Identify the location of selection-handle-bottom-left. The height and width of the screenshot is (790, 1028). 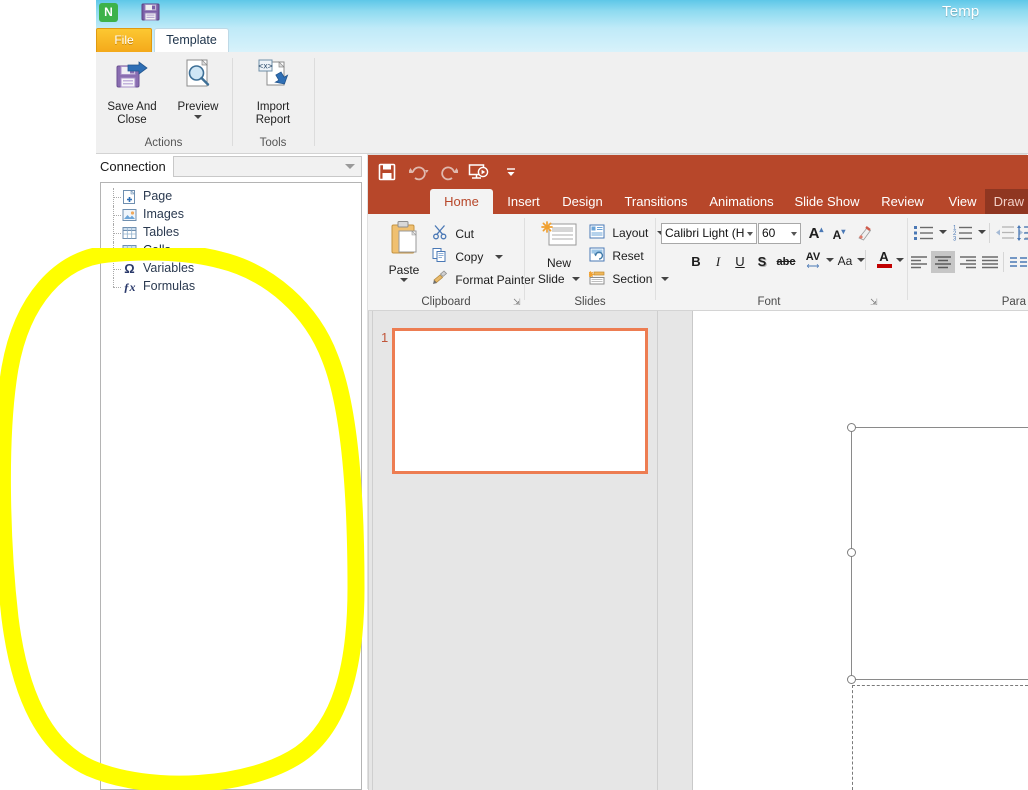
(851, 679).